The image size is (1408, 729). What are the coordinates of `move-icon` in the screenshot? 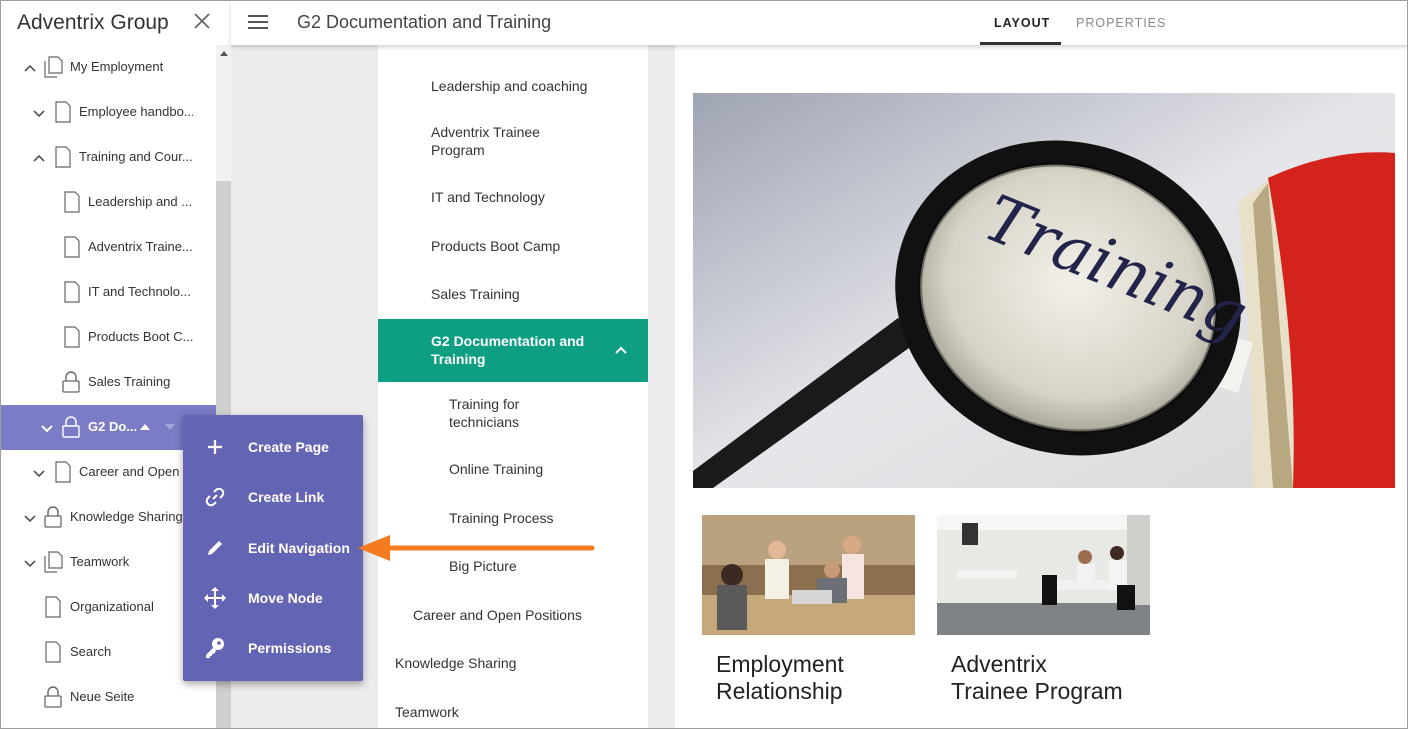 It's located at (215, 598).